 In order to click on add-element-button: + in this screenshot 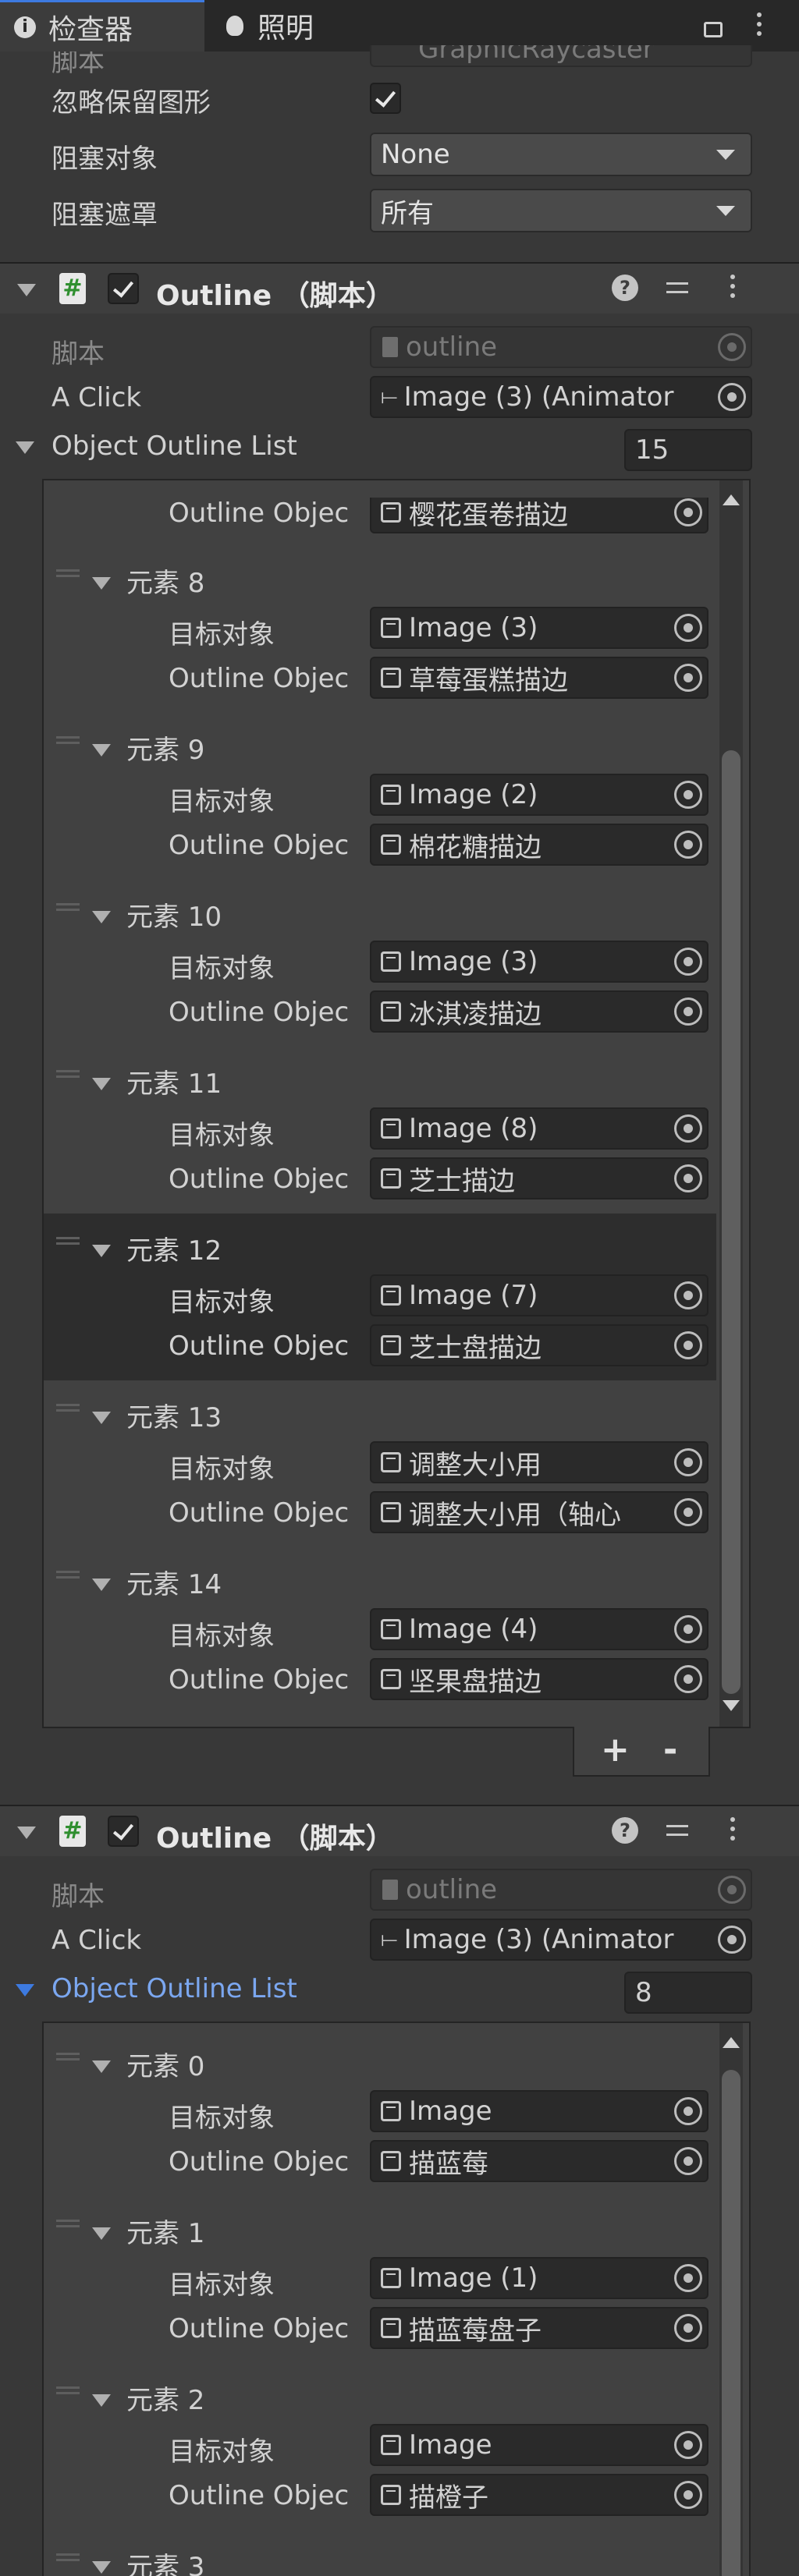, I will do `click(615, 1750)`.